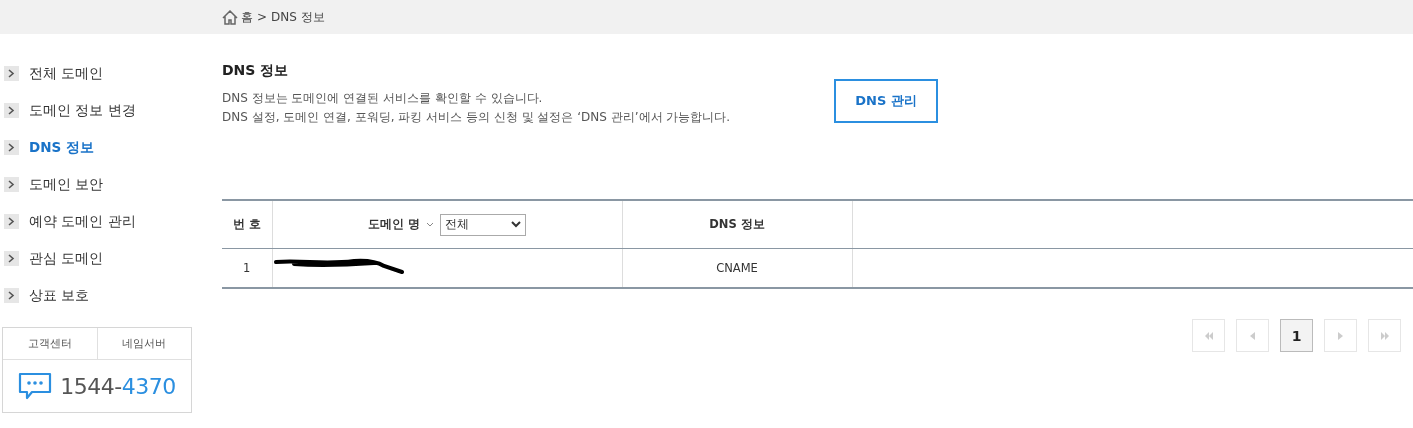  I want to click on caret-icon, so click(516, 224).